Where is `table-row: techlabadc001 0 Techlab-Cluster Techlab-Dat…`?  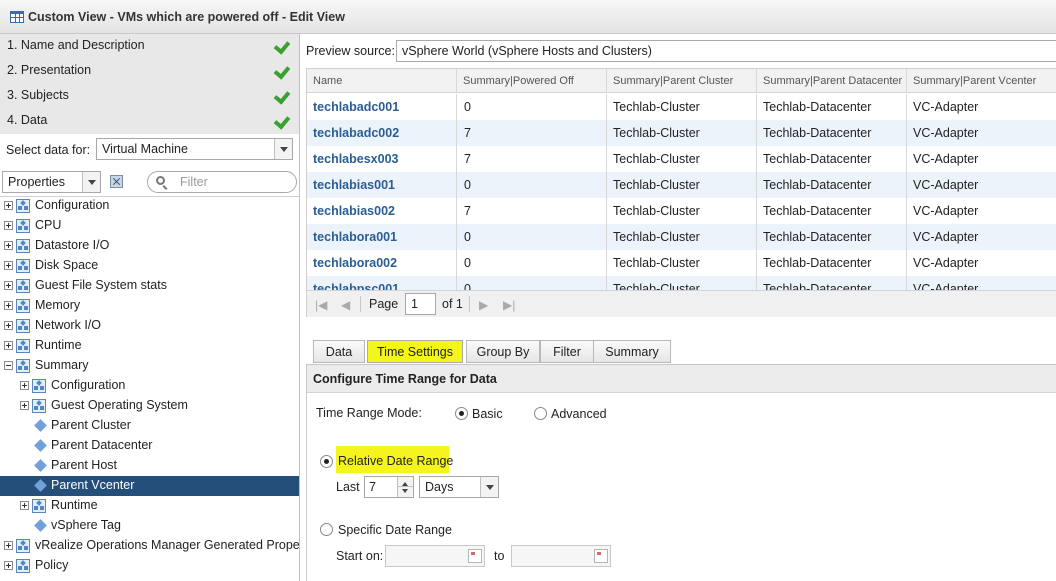 table-row: techlabadc001 0 Techlab-Cluster Techlab-Dat… is located at coordinates (681, 107).